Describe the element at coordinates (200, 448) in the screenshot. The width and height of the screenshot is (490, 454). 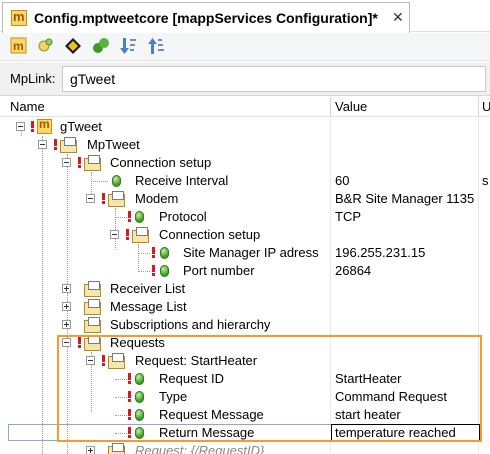
I see `tree-label: Request: {/RequestID}` at that location.